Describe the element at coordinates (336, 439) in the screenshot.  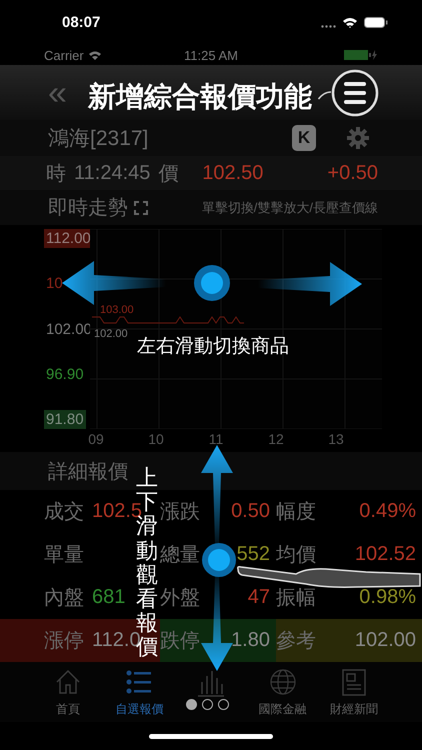
I see `axis-label: 13` at that location.